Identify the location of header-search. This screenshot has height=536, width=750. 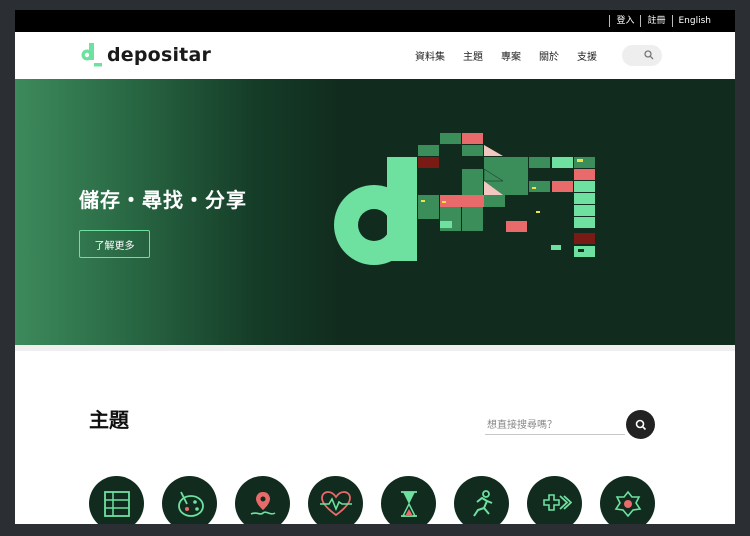
(642, 55).